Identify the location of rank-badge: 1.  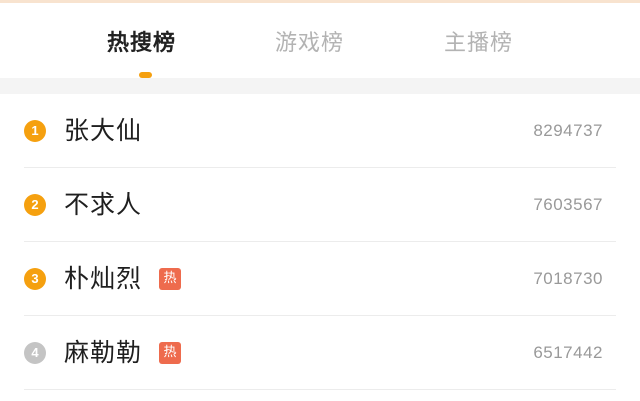
(35, 131).